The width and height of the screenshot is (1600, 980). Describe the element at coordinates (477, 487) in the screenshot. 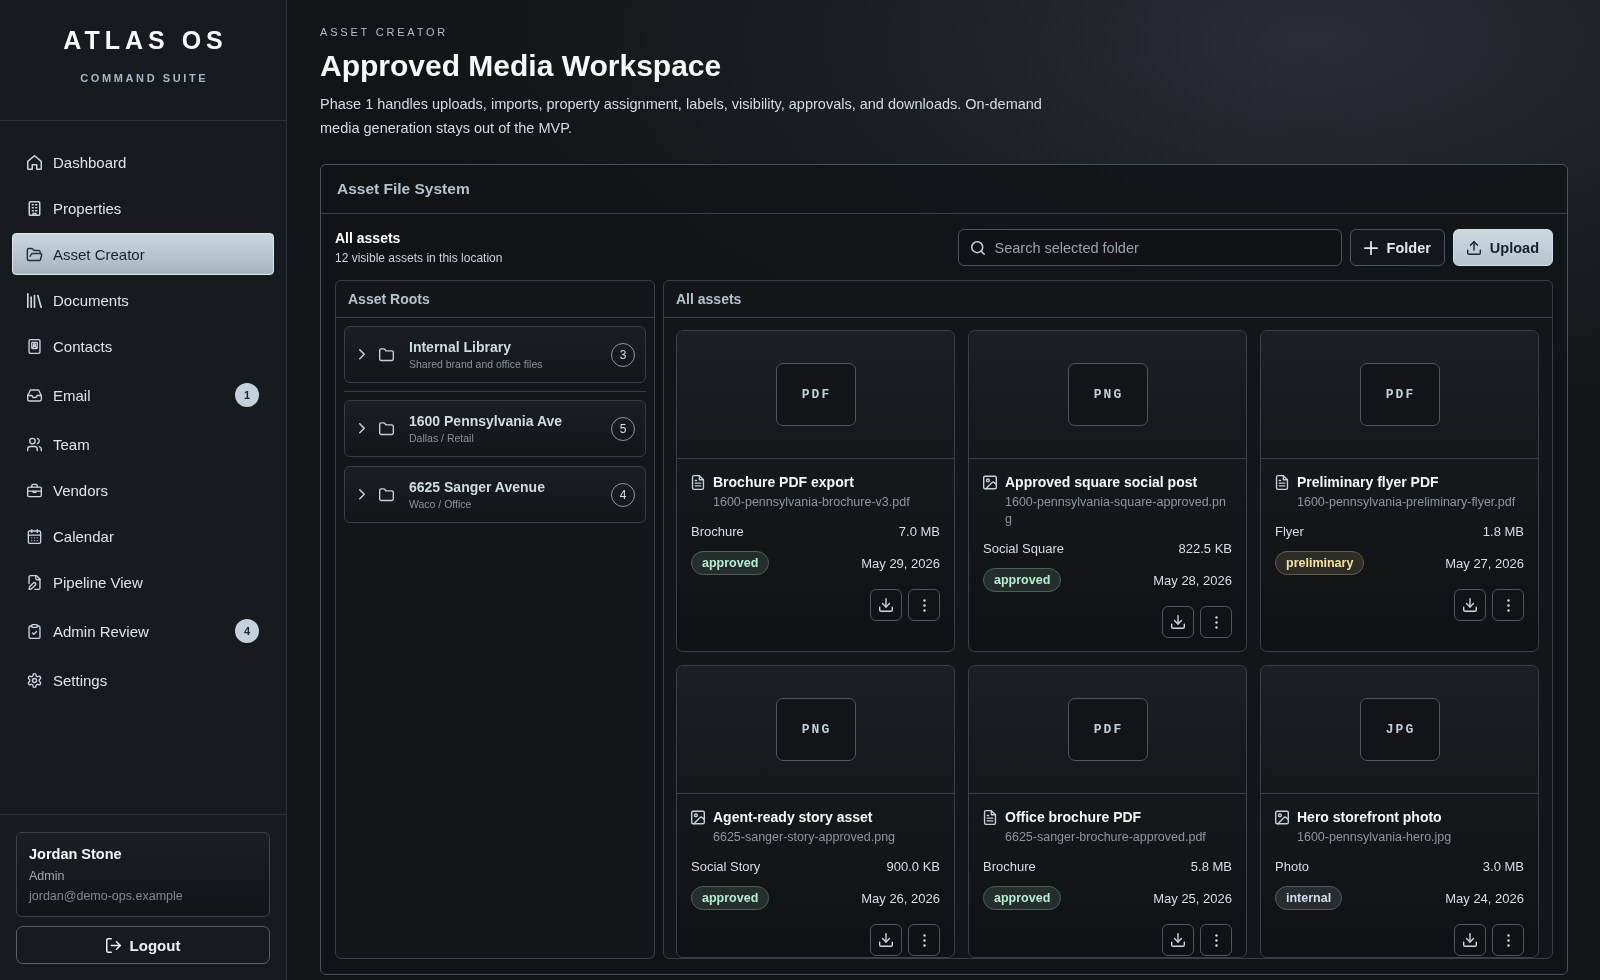

I see `folder-name: 6625 Sanger Avenue` at that location.